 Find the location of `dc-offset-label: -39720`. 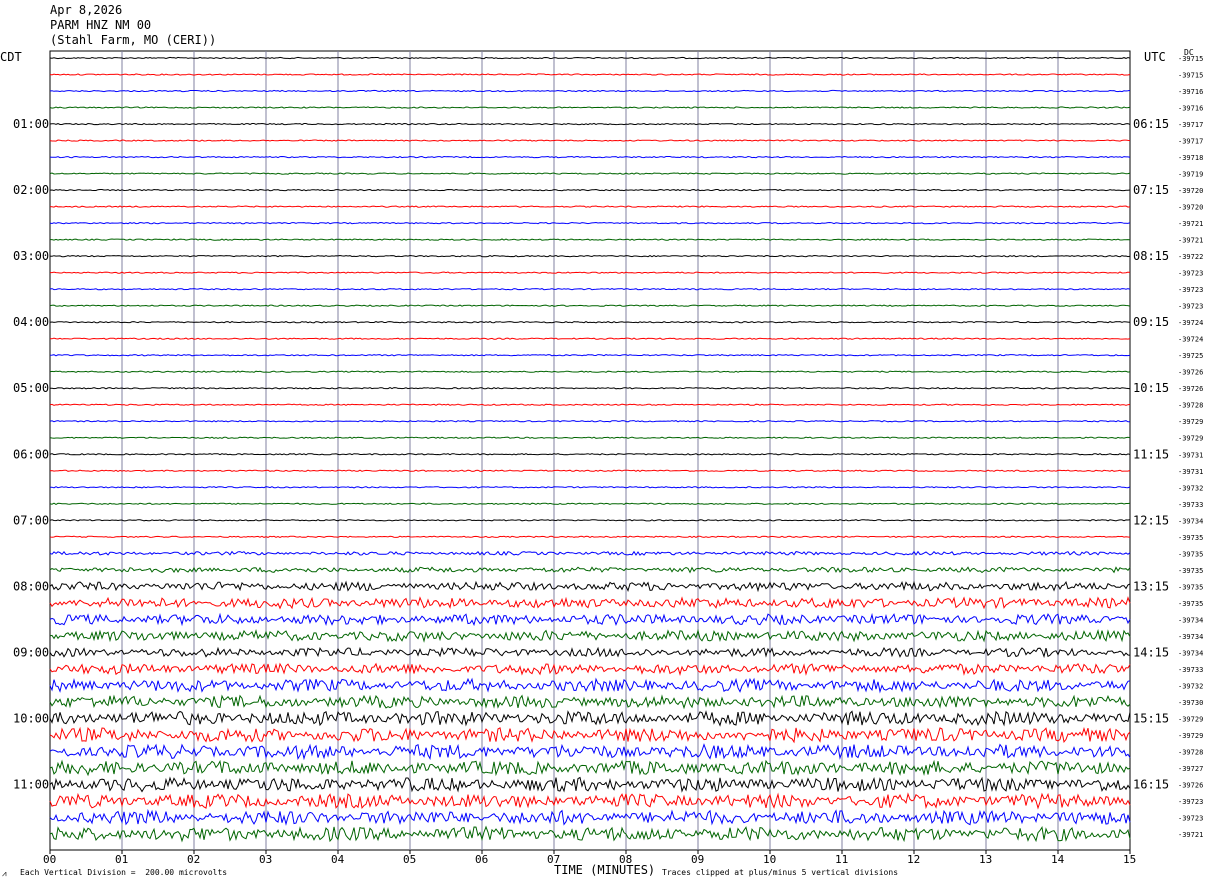

dc-offset-label: -39720 is located at coordinates (1190, 191).